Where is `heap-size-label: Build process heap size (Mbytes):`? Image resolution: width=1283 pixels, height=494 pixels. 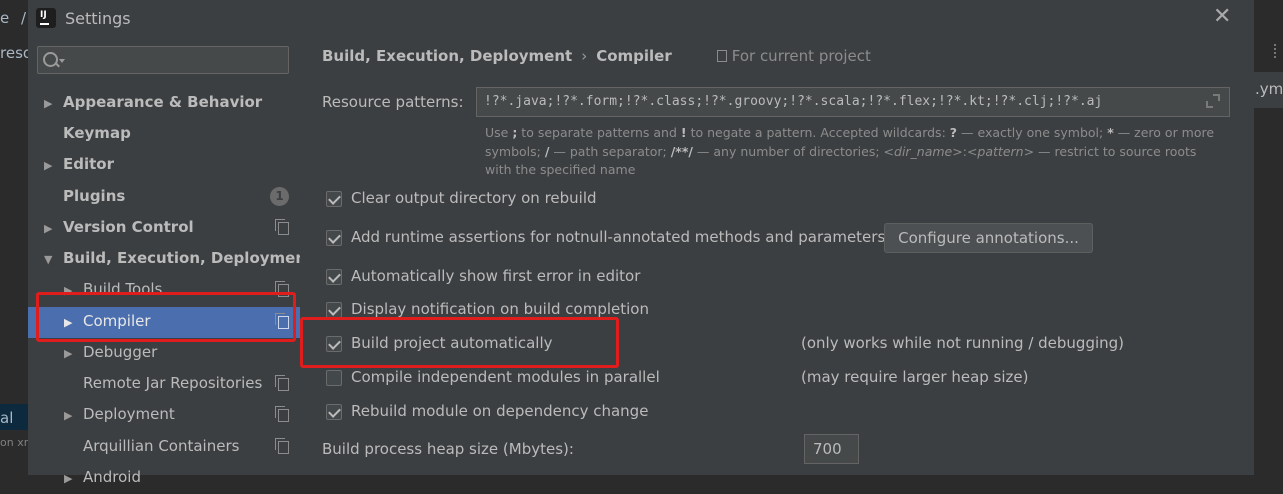 heap-size-label: Build process heap size (Mbytes): is located at coordinates (448, 449).